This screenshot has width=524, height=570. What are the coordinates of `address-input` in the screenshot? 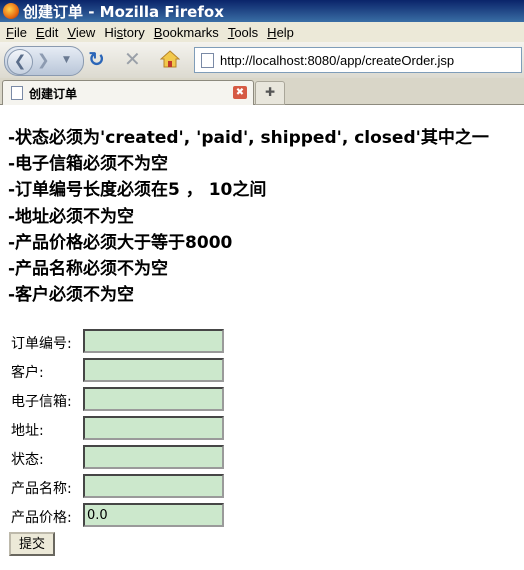 It's located at (153, 428).